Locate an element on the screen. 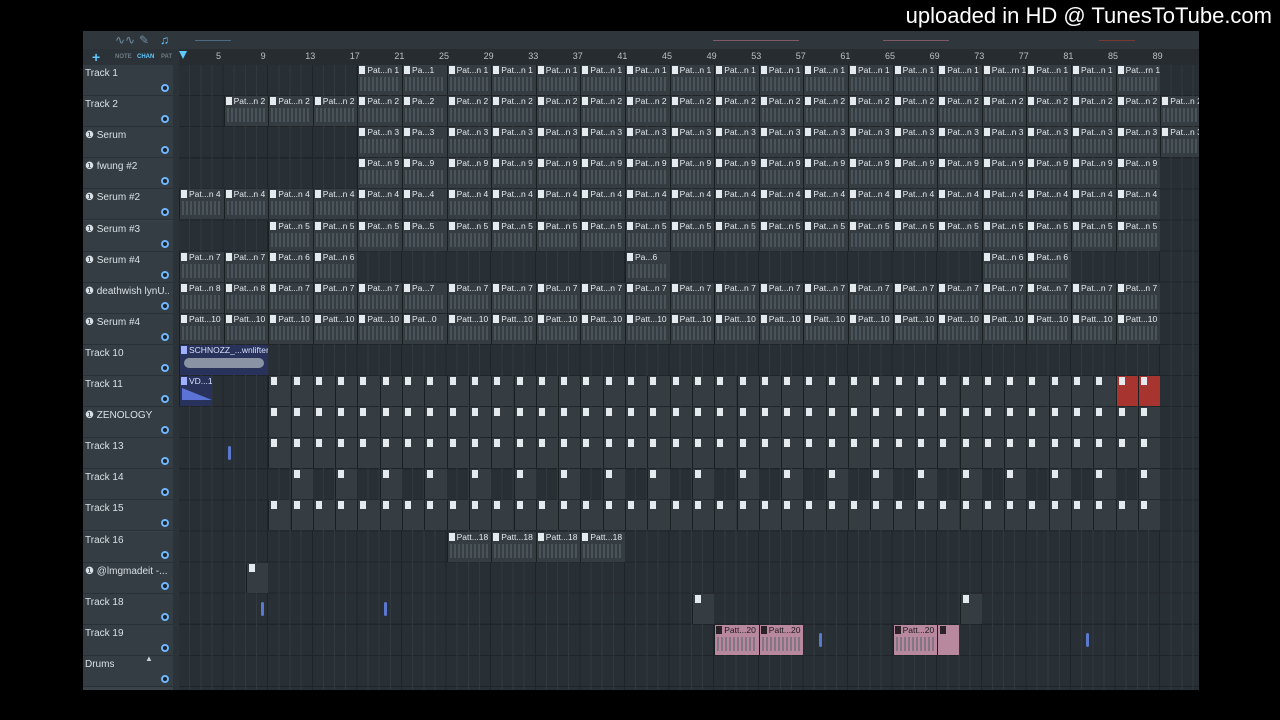 The image size is (1280, 720). piano-icon: ♫ is located at coordinates (164, 40).